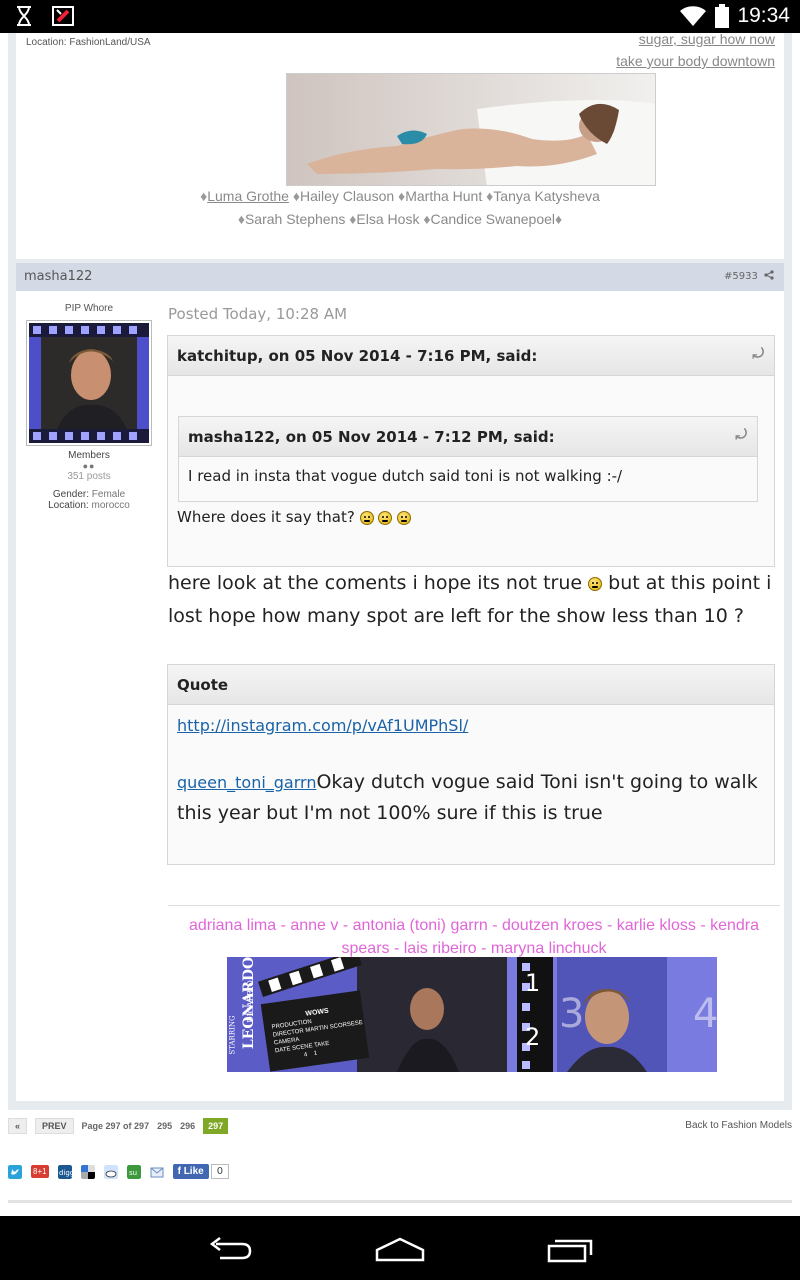 This screenshot has width=800, height=1280. Describe the element at coordinates (471, 685) in the screenshot. I see `quote-header: Quote` at that location.